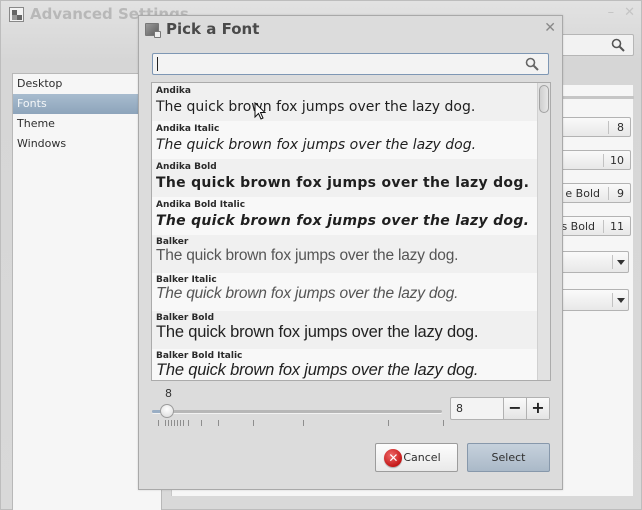  I want to click on font-size-input, so click(477, 408).